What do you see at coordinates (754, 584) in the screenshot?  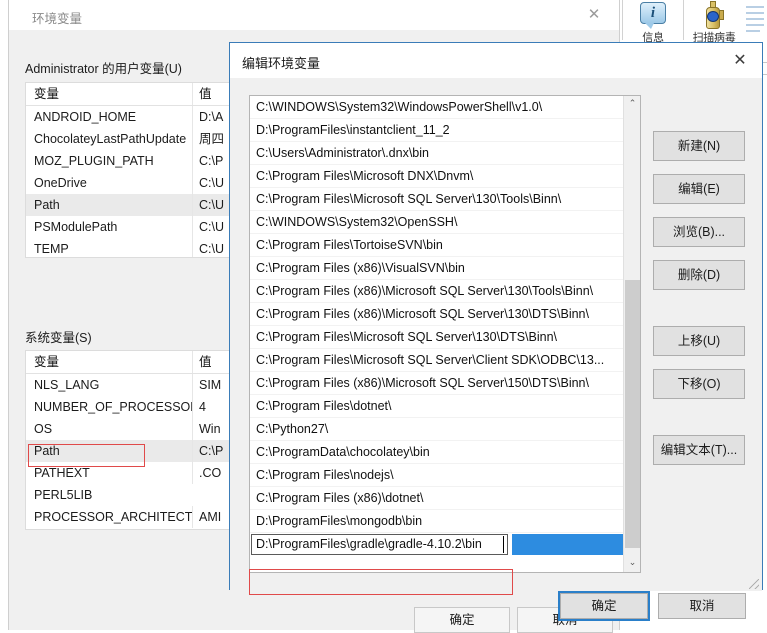 I see `resize-grip-icon` at bounding box center [754, 584].